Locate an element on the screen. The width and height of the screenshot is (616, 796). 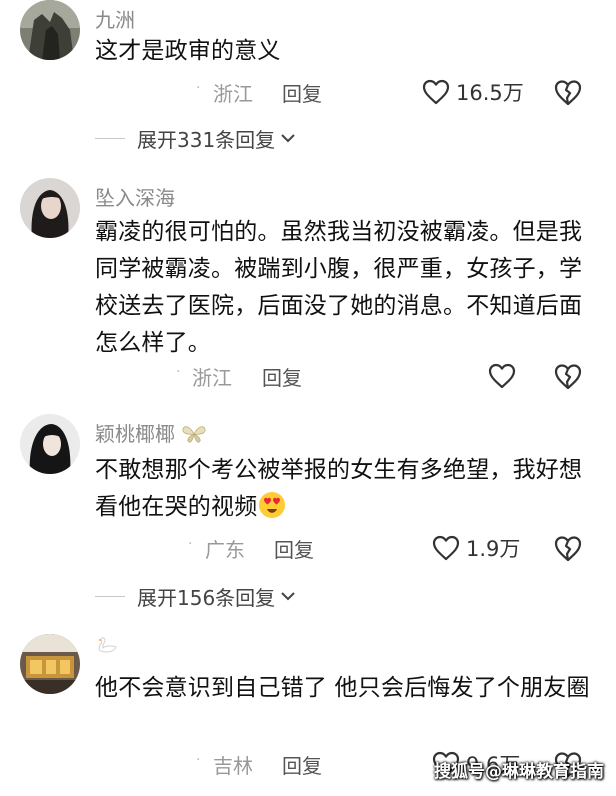
like-button: 16.5万 is located at coordinates (473, 92).